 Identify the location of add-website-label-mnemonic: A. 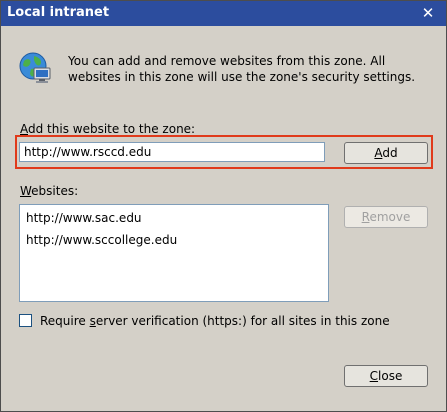
(24, 129).